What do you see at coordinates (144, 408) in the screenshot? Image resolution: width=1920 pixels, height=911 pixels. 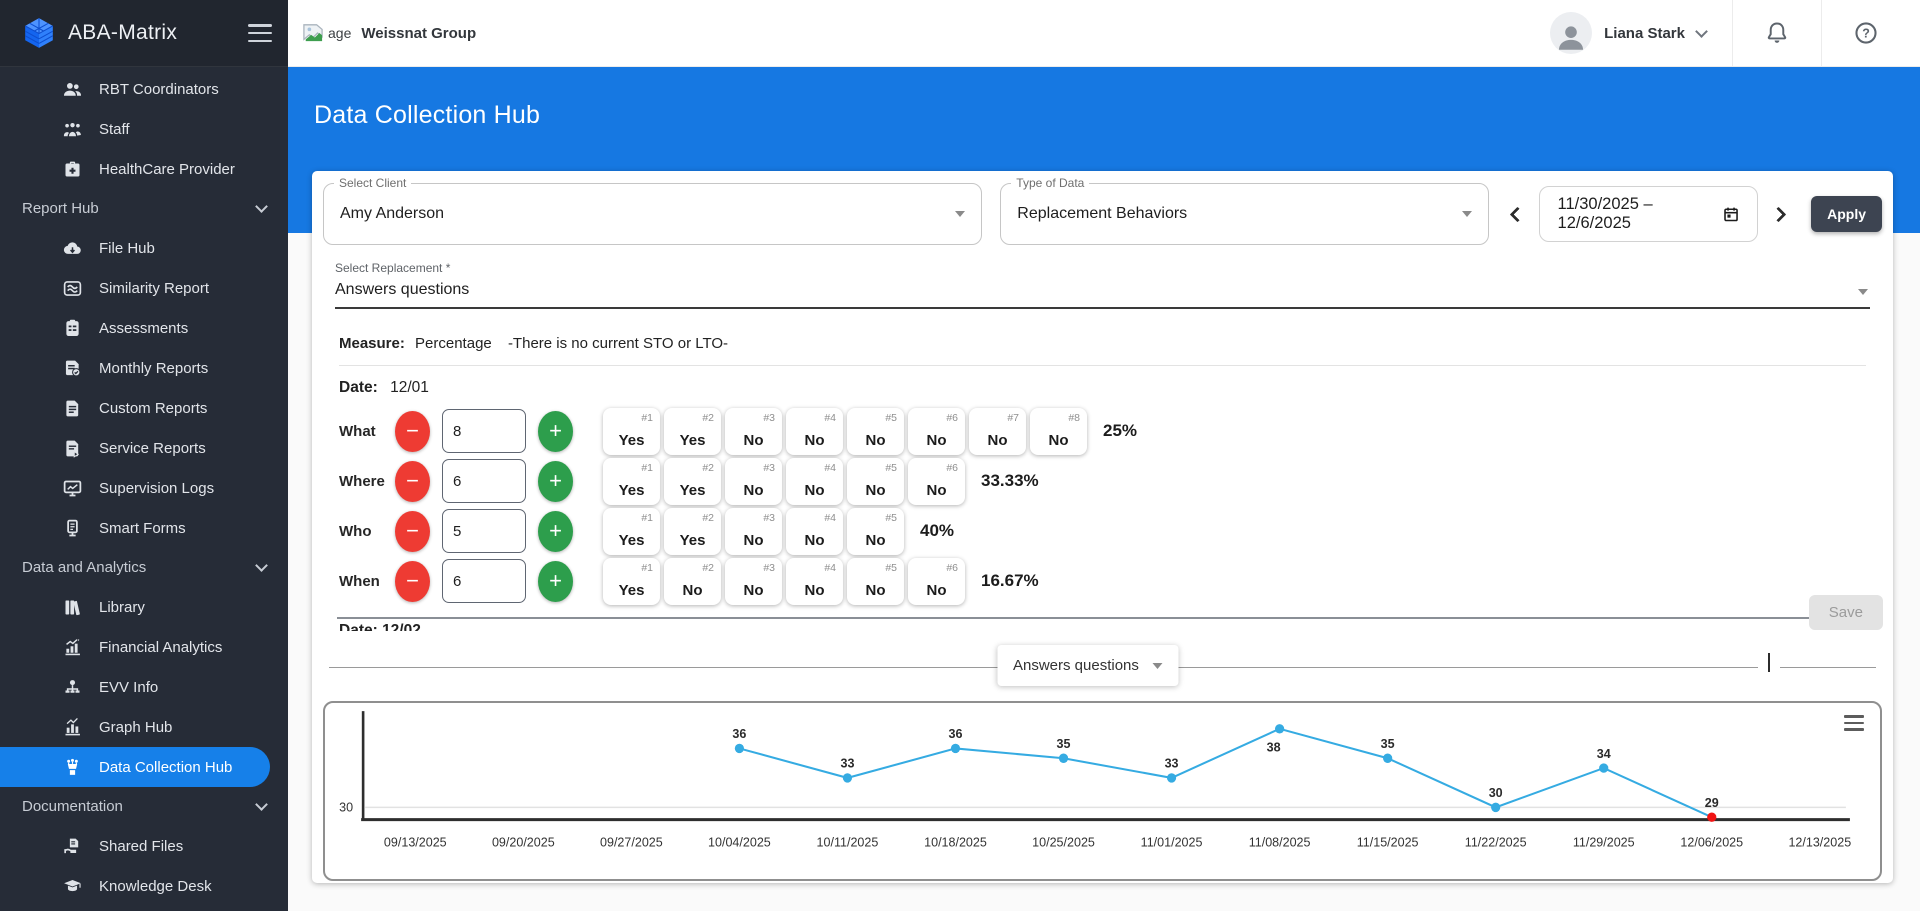 I see `sidebar-item-custom-reports: Custom Reports` at bounding box center [144, 408].